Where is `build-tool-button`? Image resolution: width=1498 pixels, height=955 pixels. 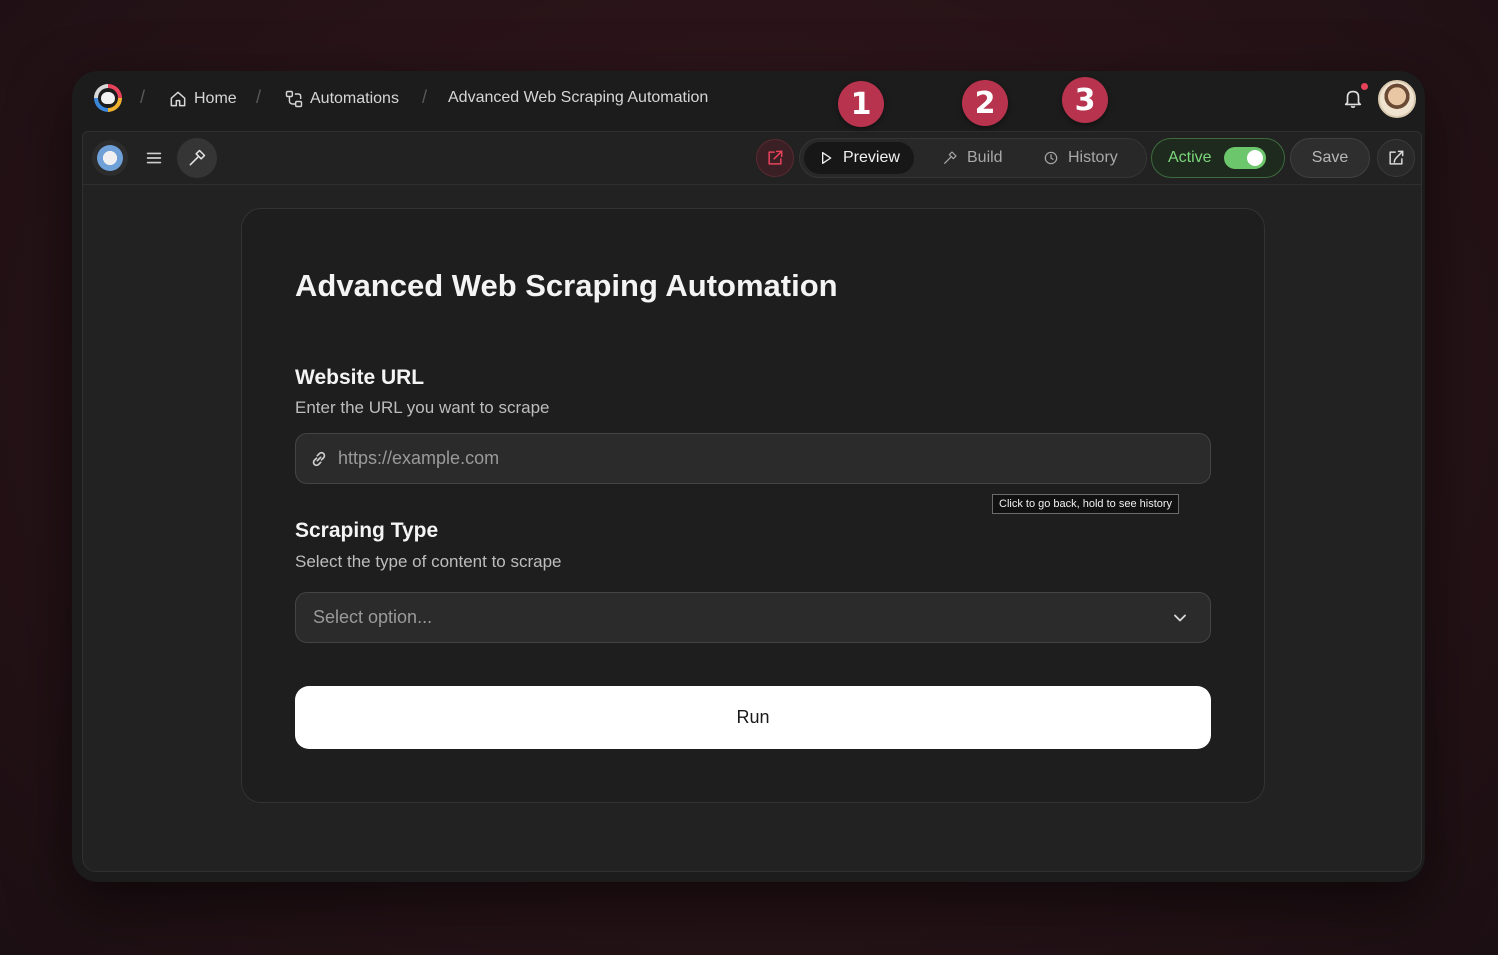
build-tool-button is located at coordinates (197, 158).